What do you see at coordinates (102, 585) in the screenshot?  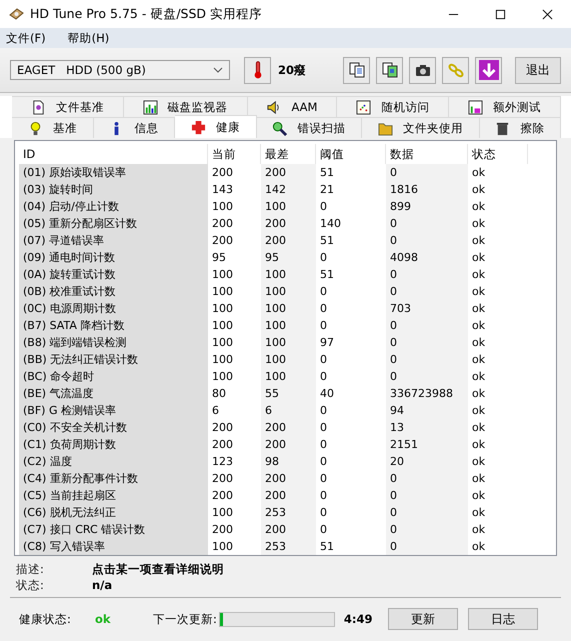 I see `detail-value: n/a` at bounding box center [102, 585].